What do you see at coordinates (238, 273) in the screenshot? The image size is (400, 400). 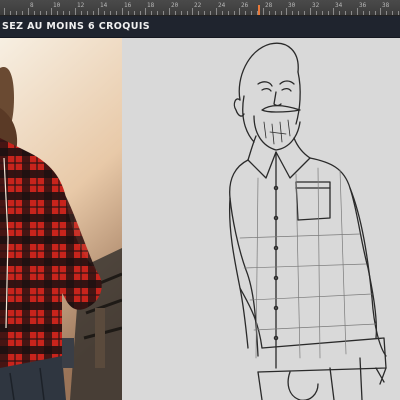 I see `sketch-left-arm` at bounding box center [238, 273].